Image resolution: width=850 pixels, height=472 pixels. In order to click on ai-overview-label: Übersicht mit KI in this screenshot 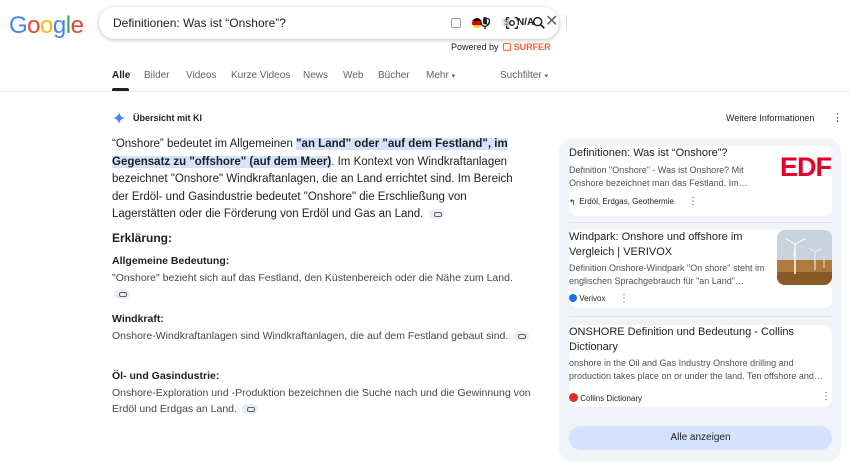, I will do `click(168, 118)`.